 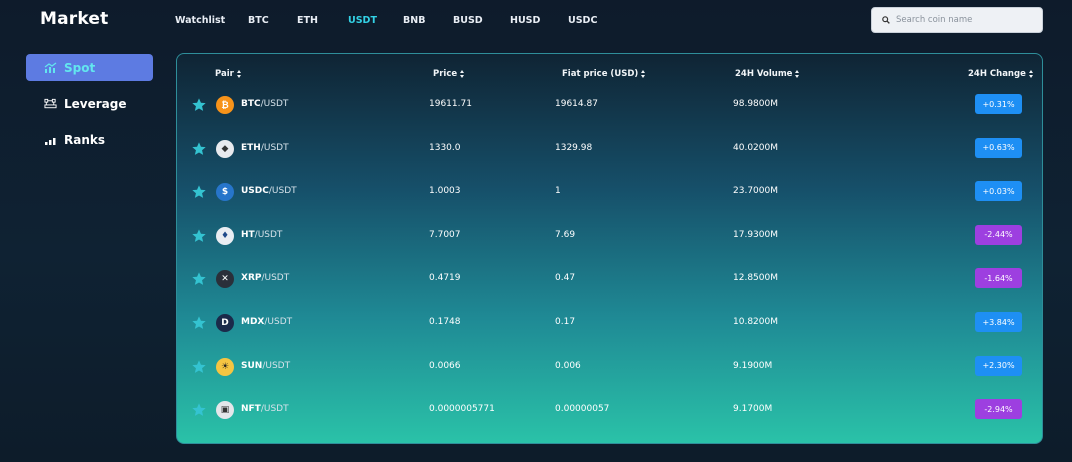 I want to click on ht-icon: ♦, so click(x=225, y=235).